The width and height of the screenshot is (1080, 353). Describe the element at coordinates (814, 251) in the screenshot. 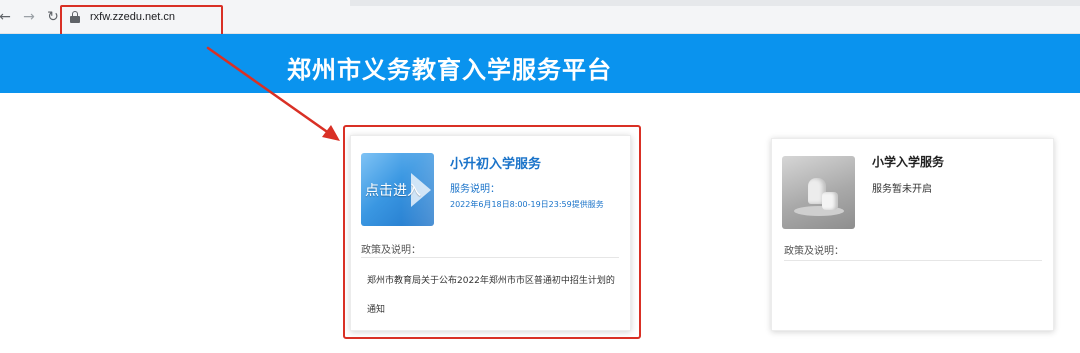

I see `policy-label: 政策及说明：` at that location.